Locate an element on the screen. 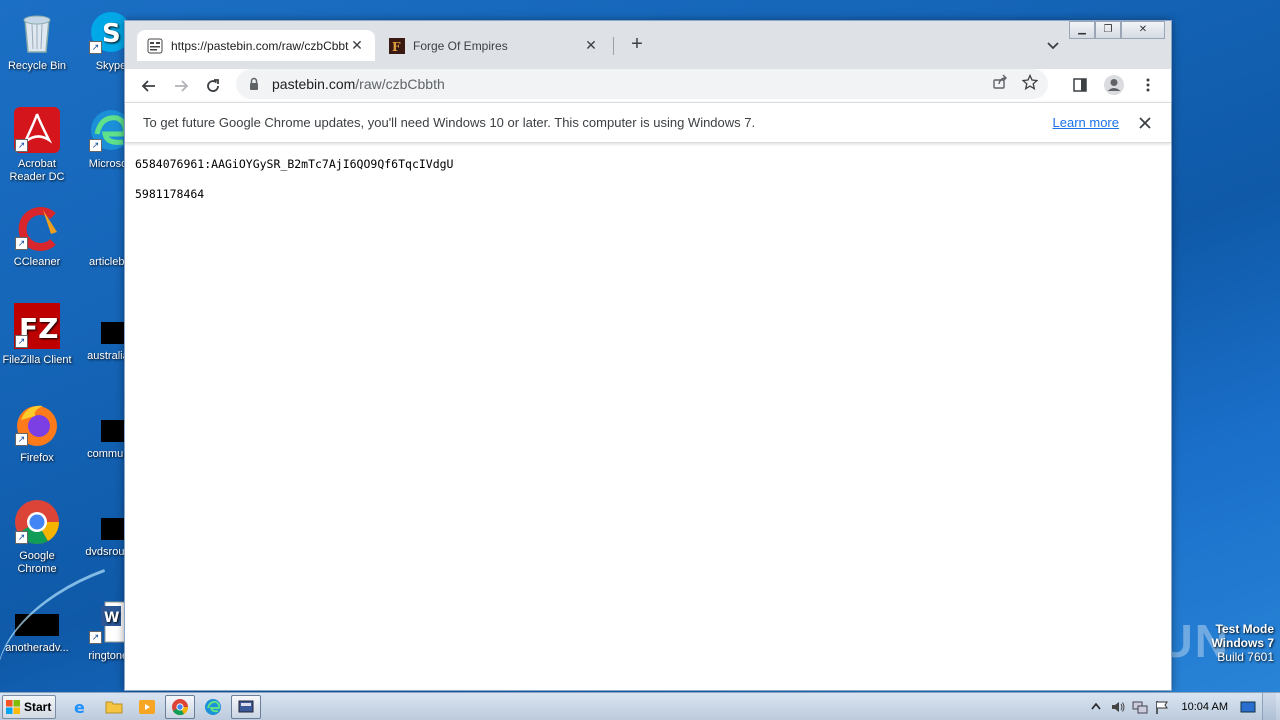  media-player-icon is located at coordinates (147, 706).